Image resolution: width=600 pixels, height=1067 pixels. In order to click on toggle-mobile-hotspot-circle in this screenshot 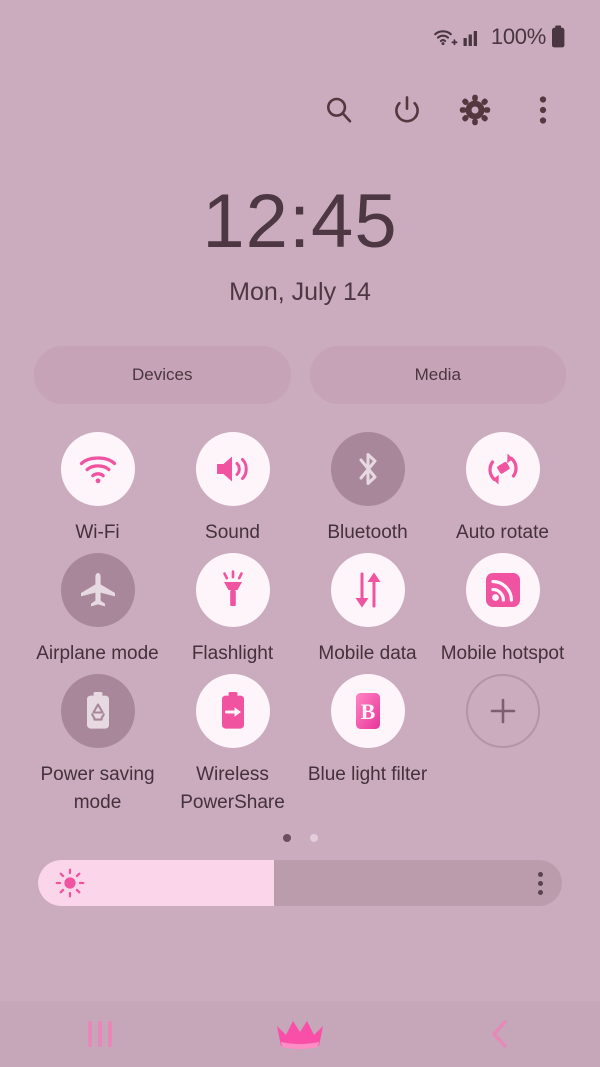, I will do `click(502, 590)`.